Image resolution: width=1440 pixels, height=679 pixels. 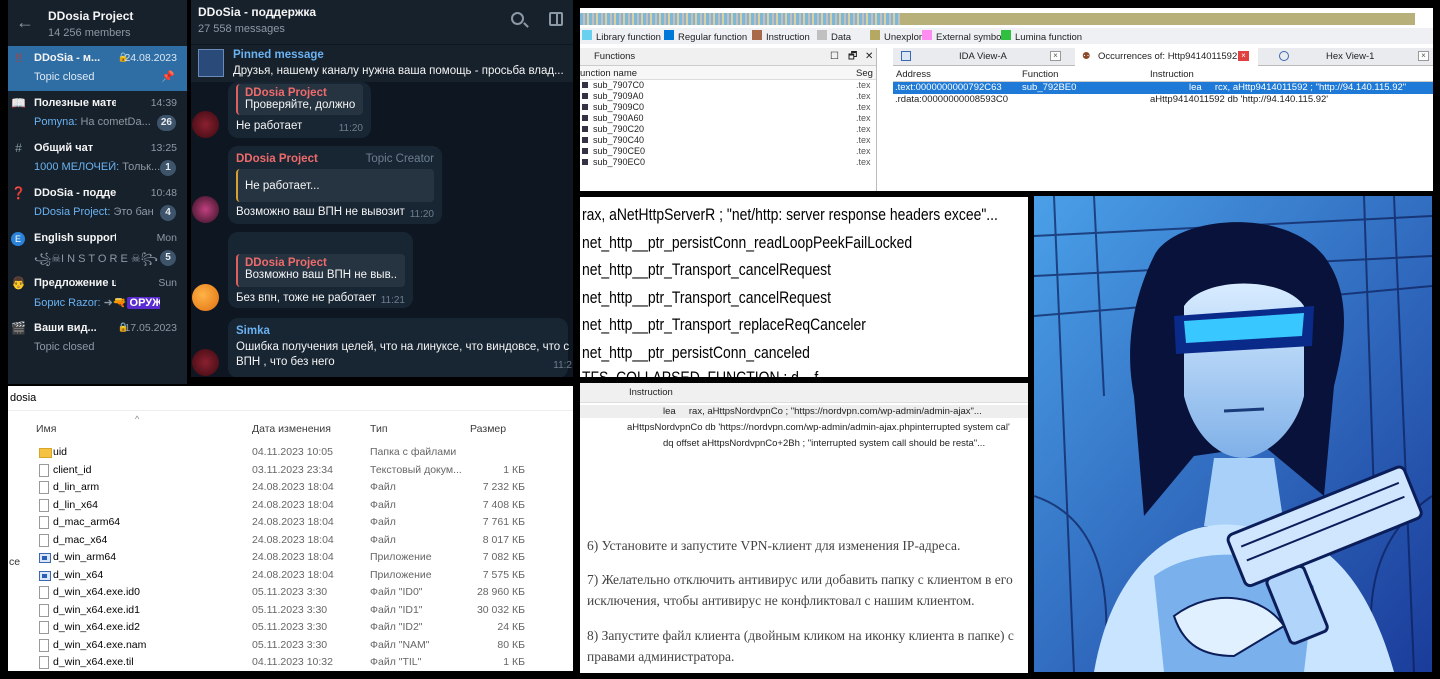 What do you see at coordinates (707, 297) in the screenshot?
I see `code-line: net_http__ptr_Transport_cancelRequest` at bounding box center [707, 297].